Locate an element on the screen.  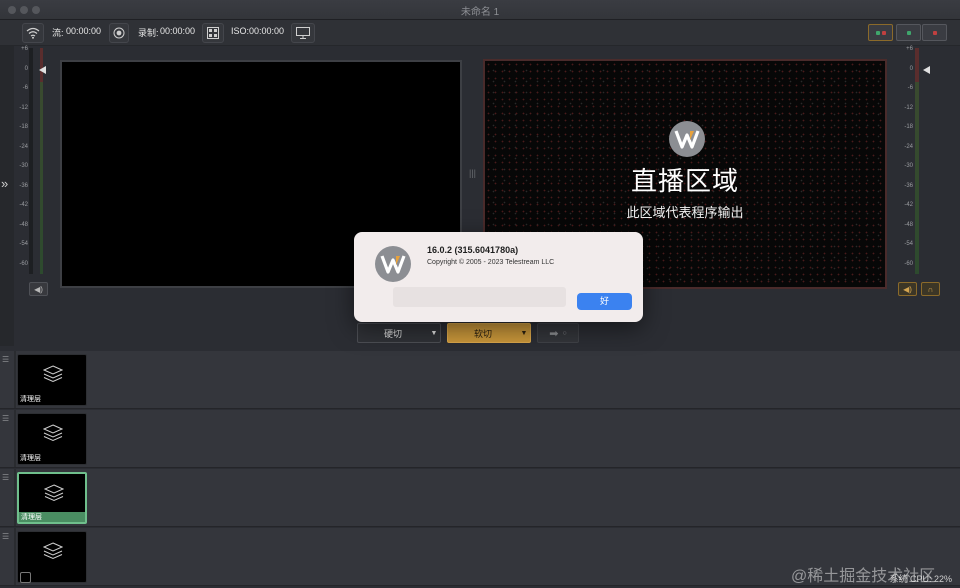
iso-button is located at coordinates (213, 33).